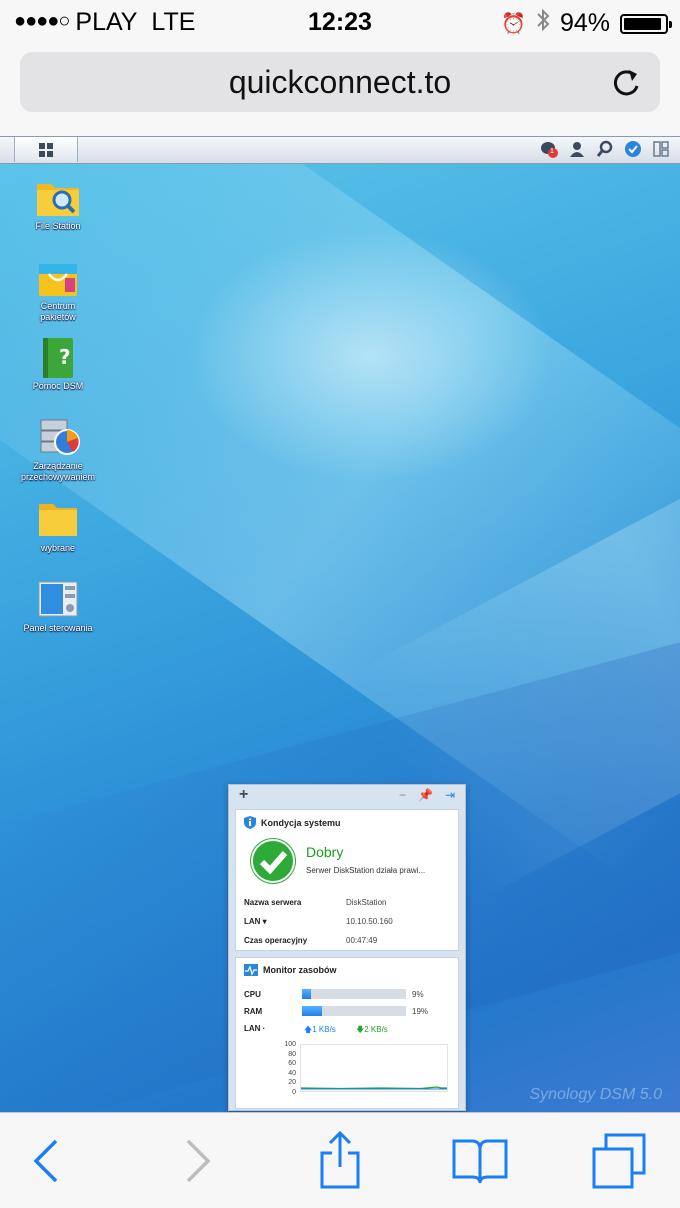  Describe the element at coordinates (58, 277) in the screenshot. I see `package-center-icon` at that location.